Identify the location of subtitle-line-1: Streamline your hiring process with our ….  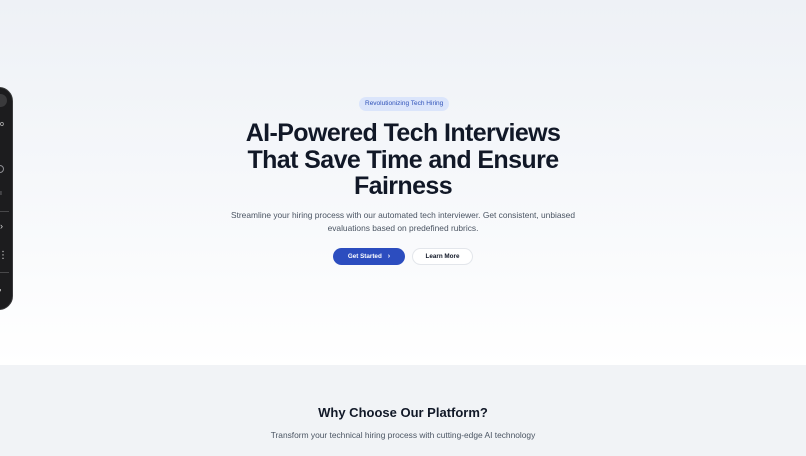
(403, 215).